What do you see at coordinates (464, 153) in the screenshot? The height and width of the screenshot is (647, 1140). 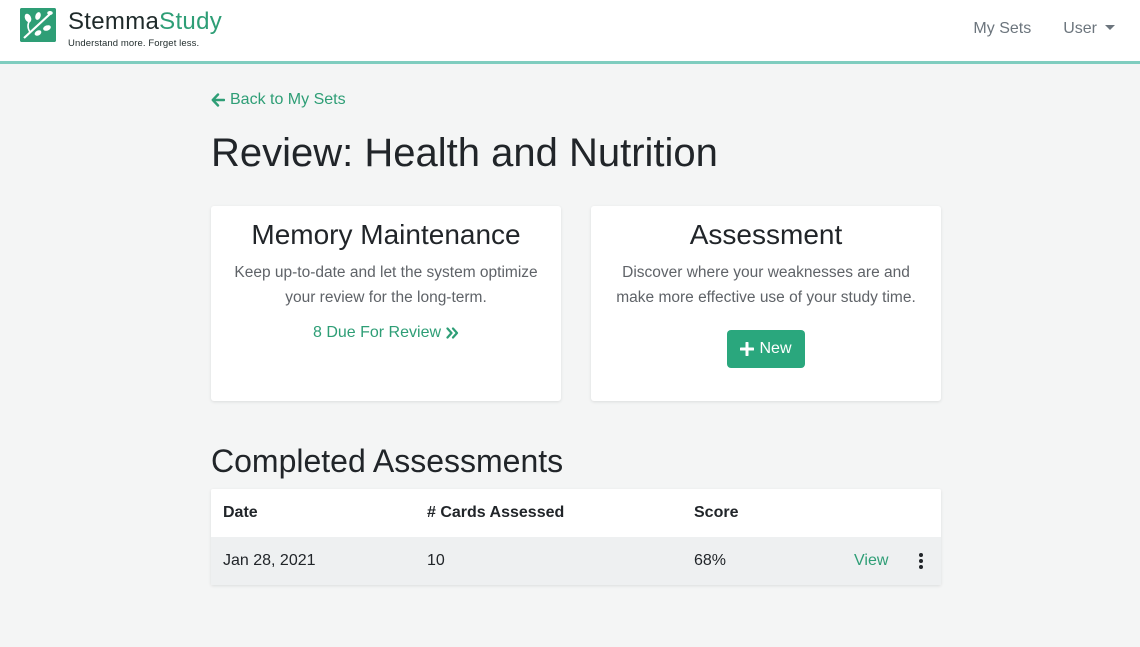 I see `page-title: Review: Health and Nutrition` at bounding box center [464, 153].